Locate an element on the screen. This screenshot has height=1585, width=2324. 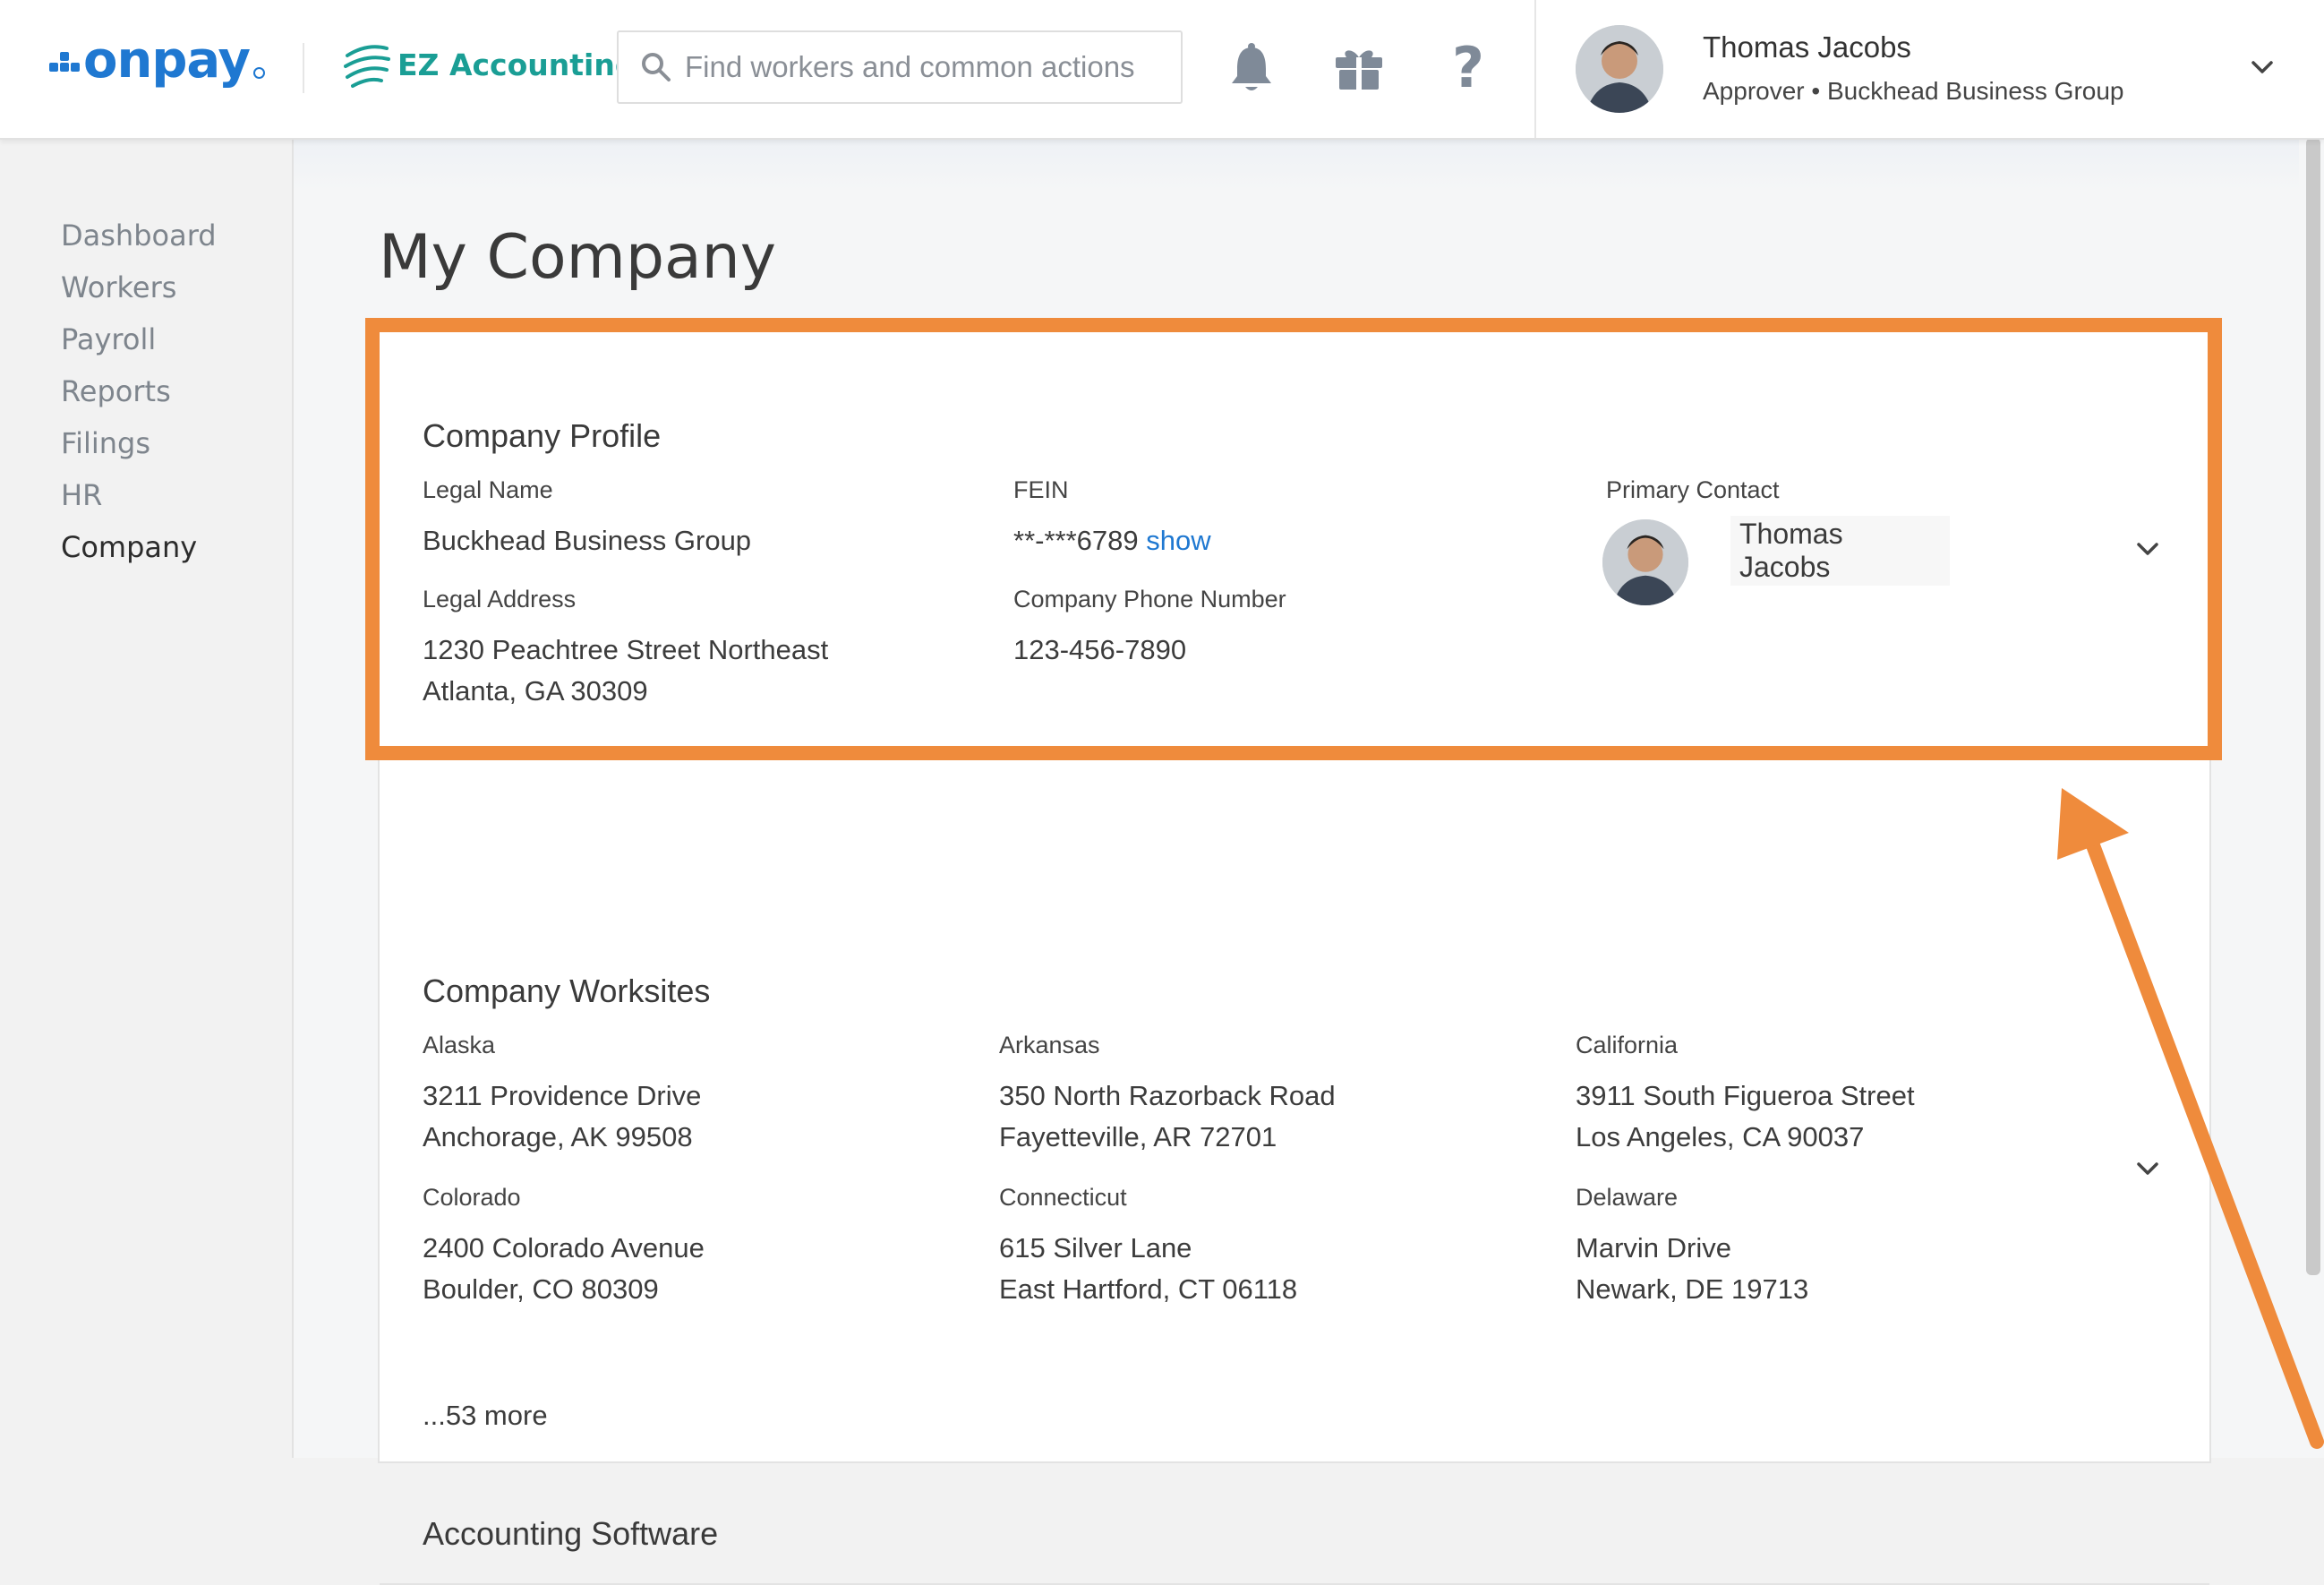
notifications-button is located at coordinates (1251, 68).